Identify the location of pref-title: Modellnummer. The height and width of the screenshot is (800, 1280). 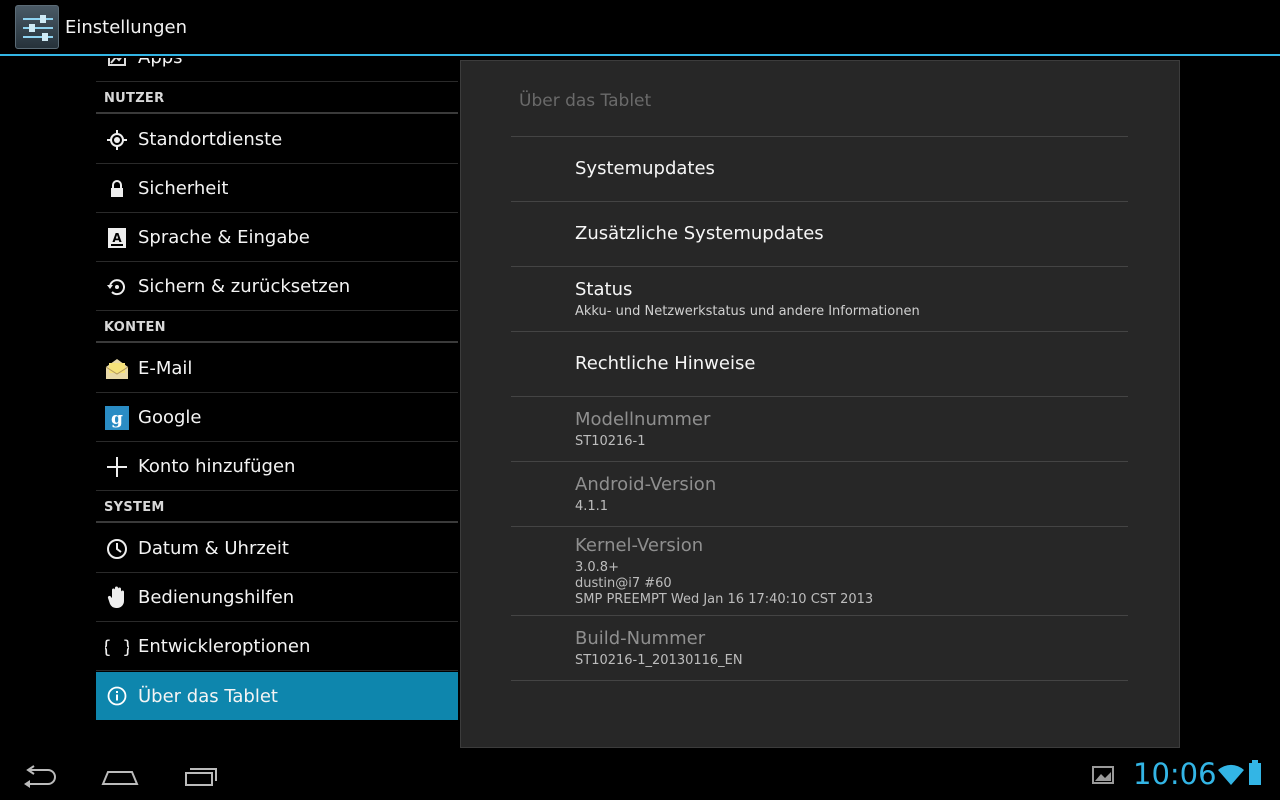
(643, 419).